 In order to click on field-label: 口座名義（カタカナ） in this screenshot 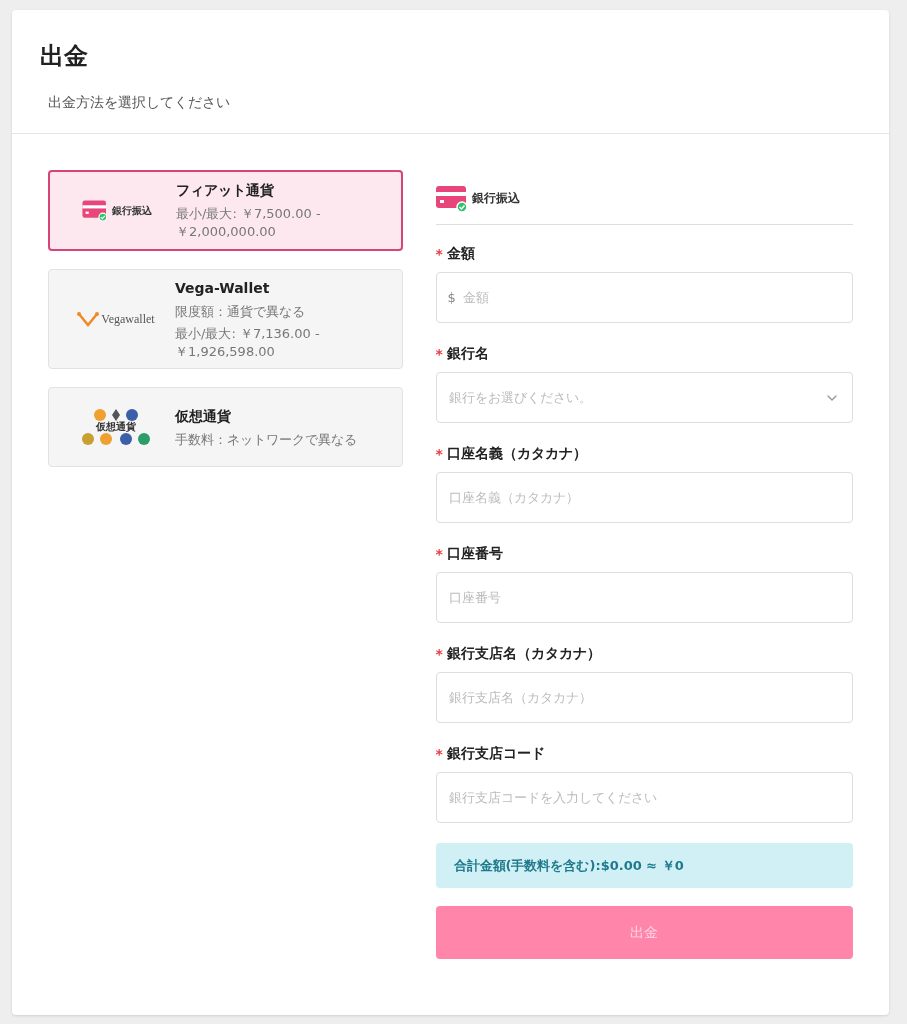, I will do `click(516, 453)`.